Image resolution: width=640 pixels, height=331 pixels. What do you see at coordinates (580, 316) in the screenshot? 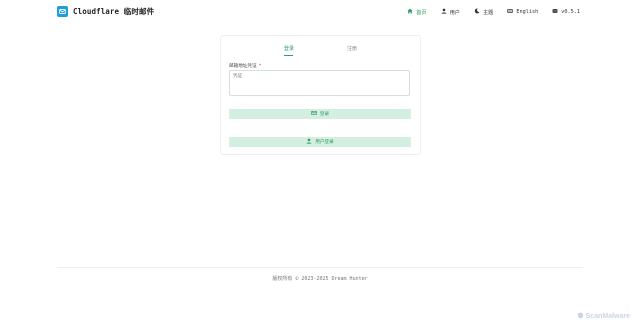
I see `shield-icon` at bounding box center [580, 316].